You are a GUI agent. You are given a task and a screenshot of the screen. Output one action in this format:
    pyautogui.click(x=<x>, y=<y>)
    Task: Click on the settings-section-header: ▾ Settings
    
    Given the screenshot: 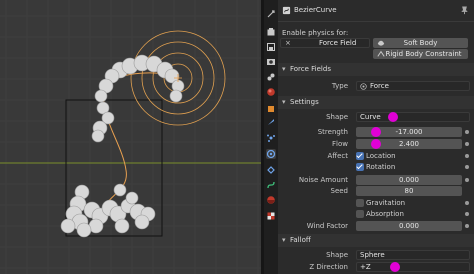 What is the action you would take?
    pyautogui.click(x=376, y=102)
    